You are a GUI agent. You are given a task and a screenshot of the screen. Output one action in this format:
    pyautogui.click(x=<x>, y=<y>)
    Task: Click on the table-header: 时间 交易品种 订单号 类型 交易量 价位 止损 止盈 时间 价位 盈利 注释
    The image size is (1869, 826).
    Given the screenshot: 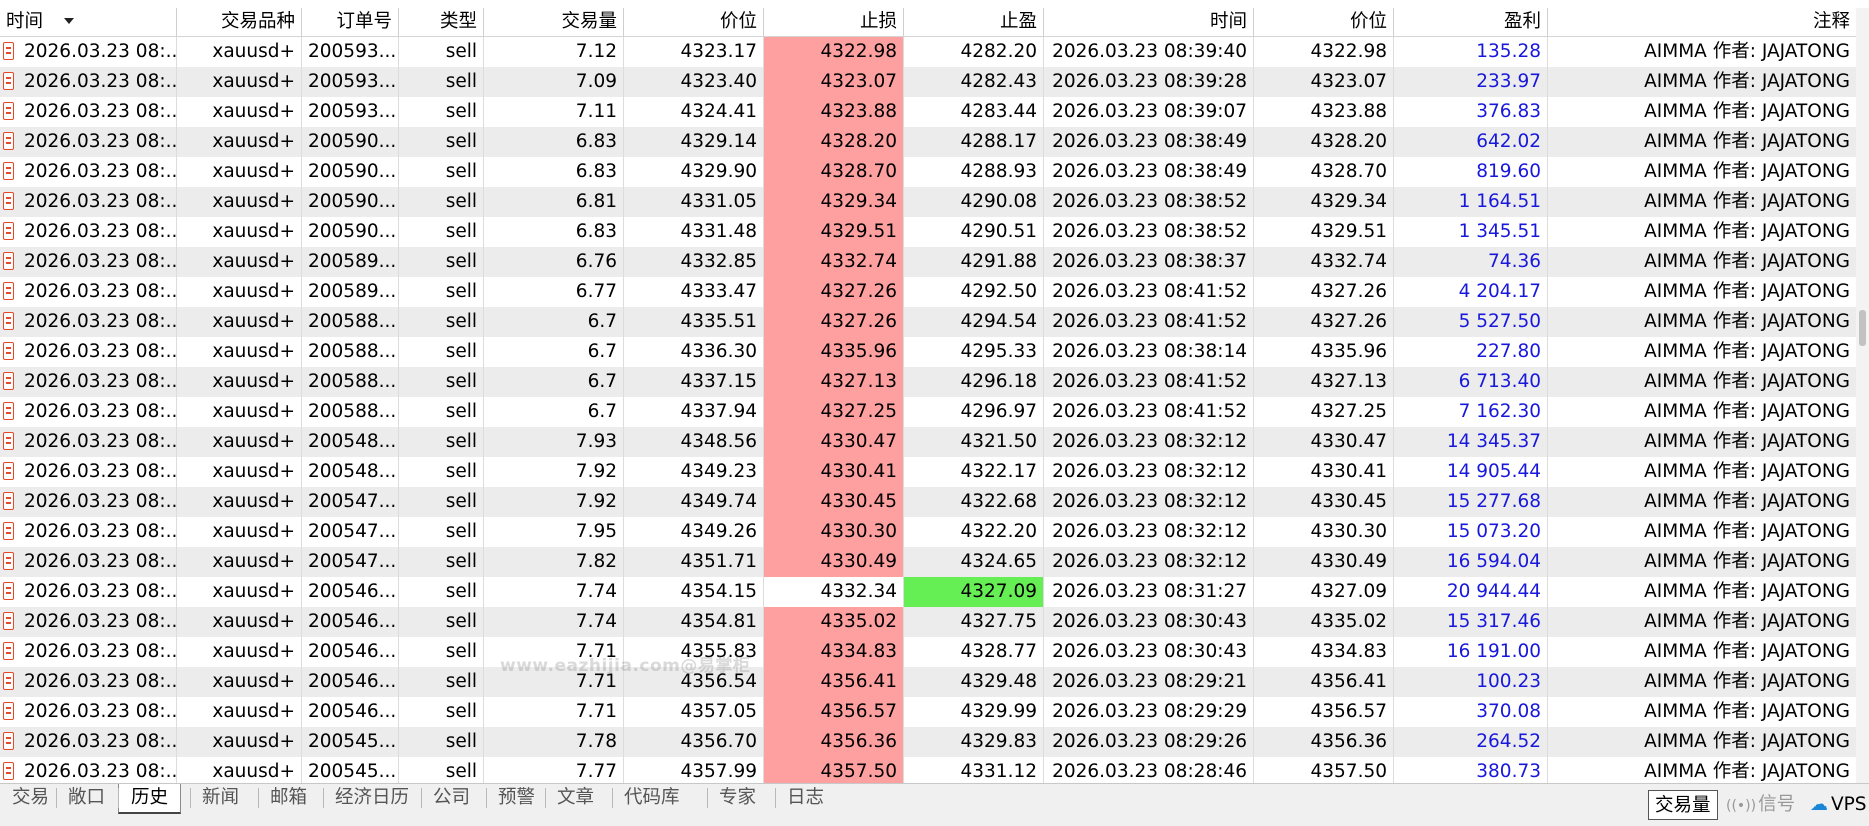 What is the action you would take?
    pyautogui.click(x=934, y=22)
    